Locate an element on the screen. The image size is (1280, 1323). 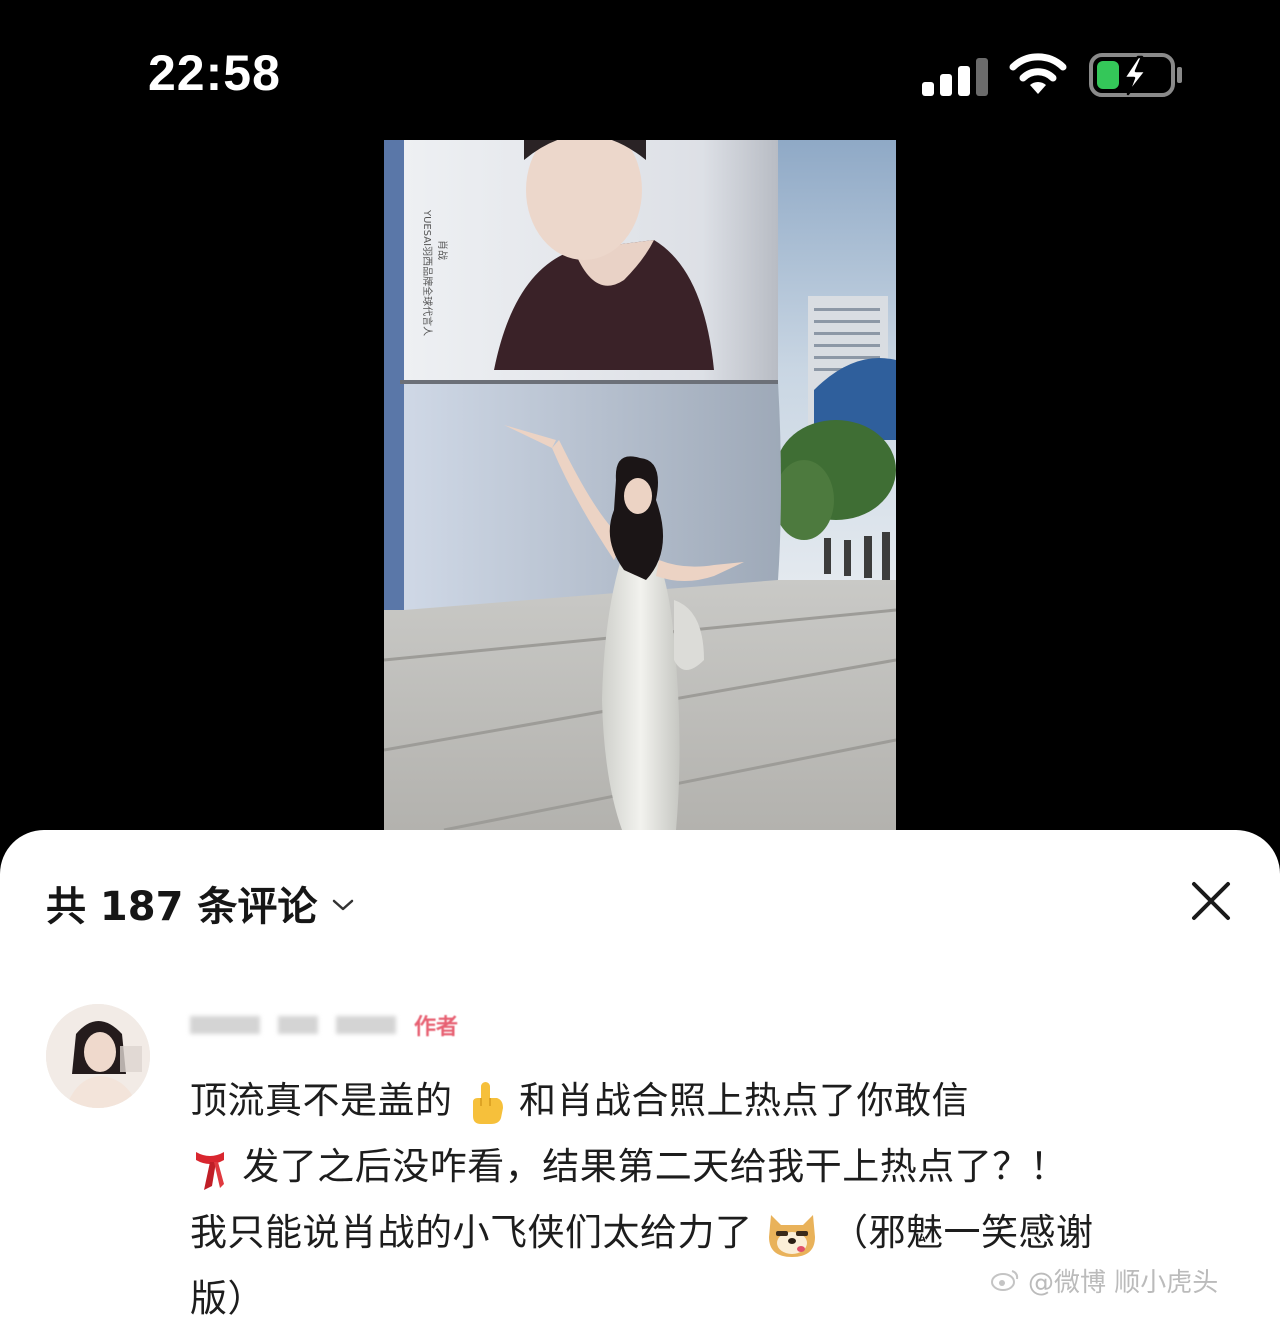
author-name-blurred is located at coordinates (225, 1025).